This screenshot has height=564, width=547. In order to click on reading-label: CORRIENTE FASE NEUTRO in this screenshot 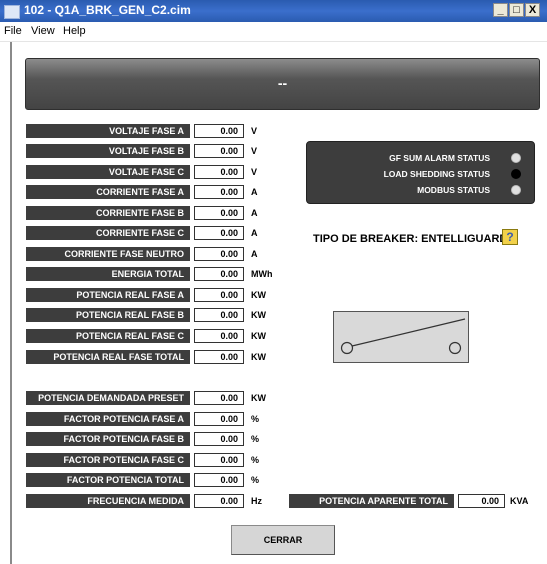, I will do `click(108, 254)`.